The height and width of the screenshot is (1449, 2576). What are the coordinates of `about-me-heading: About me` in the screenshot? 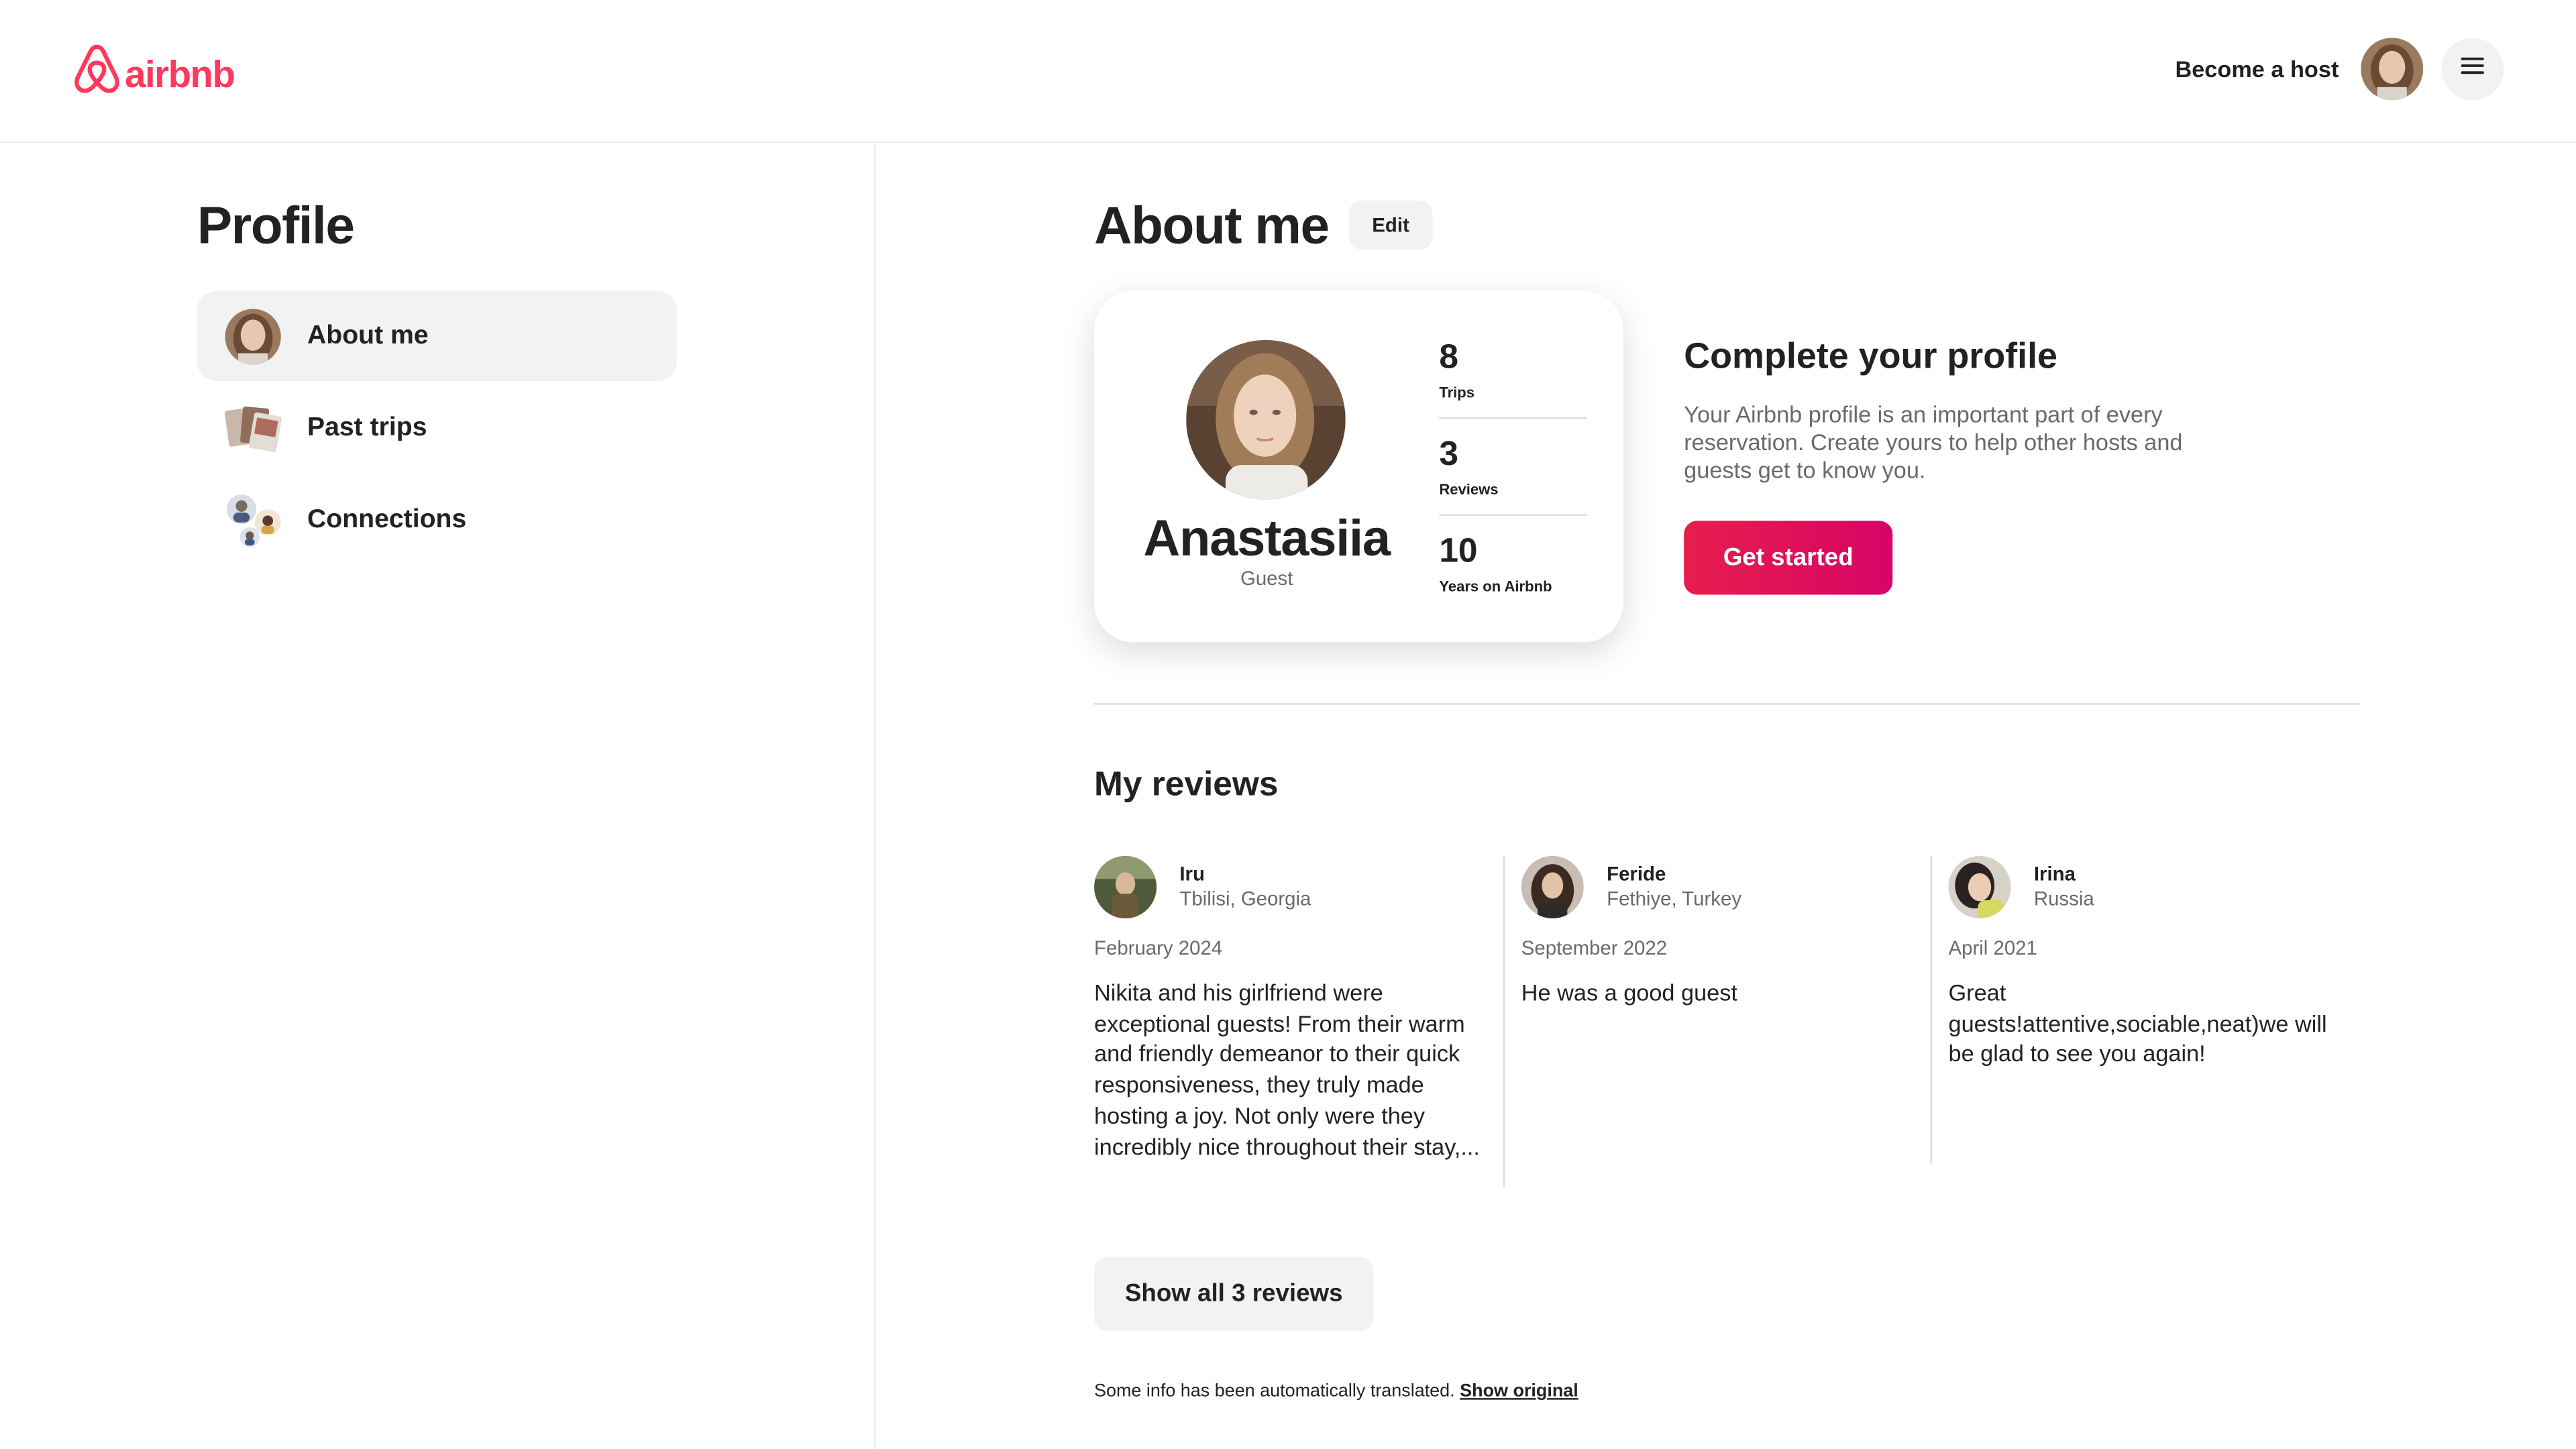 It's located at (1212, 225).